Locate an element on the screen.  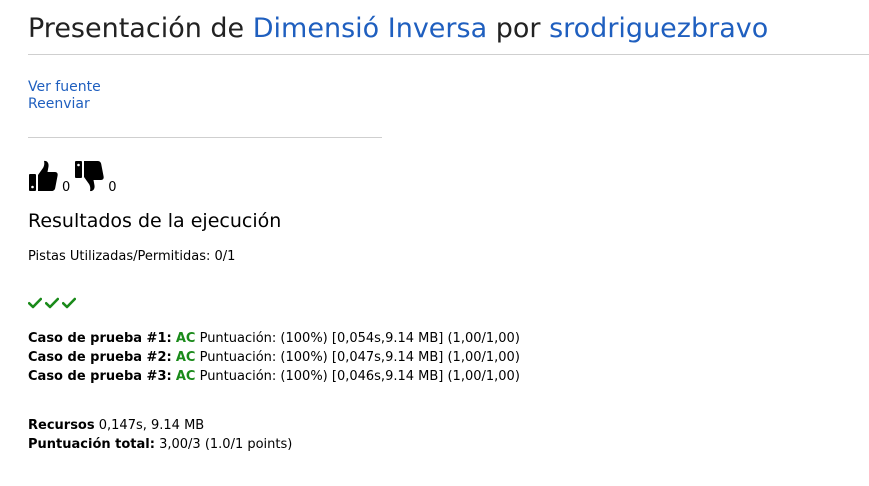
resubmit-link: Reenviar is located at coordinates (64, 104).